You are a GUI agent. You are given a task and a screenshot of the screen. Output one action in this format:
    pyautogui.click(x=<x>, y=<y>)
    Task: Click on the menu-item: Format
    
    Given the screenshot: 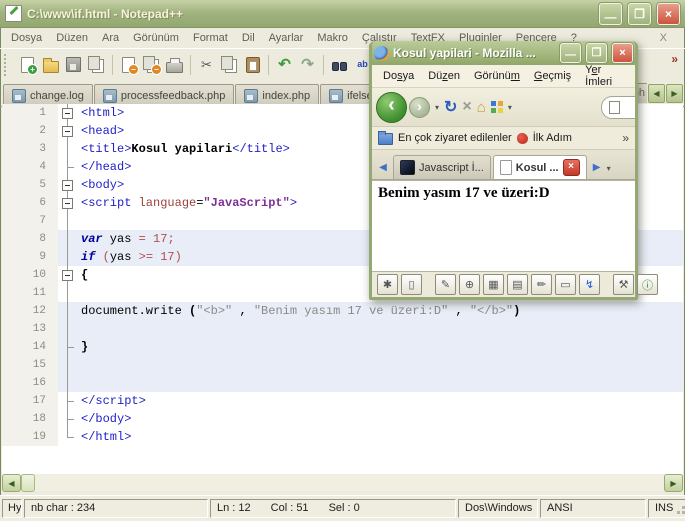 What is the action you would take?
    pyautogui.click(x=210, y=38)
    